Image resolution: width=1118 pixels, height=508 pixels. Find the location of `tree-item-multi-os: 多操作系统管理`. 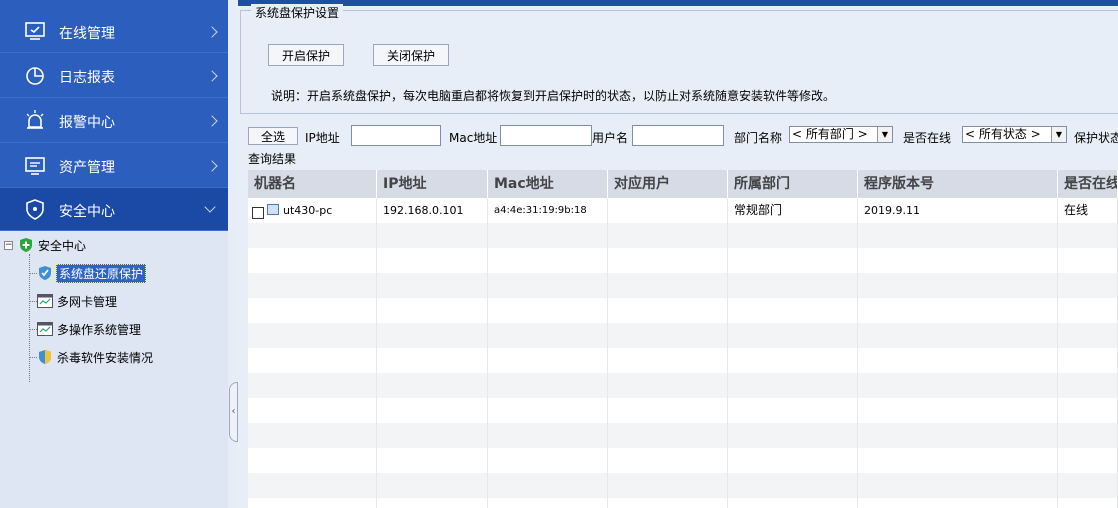

tree-item-multi-os: 多操作系统管理 is located at coordinates (89, 329).